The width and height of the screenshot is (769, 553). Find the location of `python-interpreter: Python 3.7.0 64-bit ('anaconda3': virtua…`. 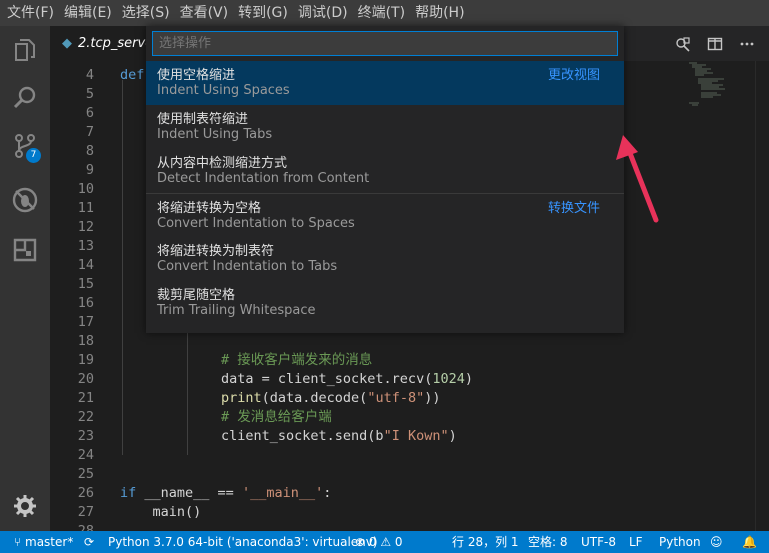

python-interpreter: Python 3.7.0 64-bit ('anaconda3': virtua… is located at coordinates (243, 542).